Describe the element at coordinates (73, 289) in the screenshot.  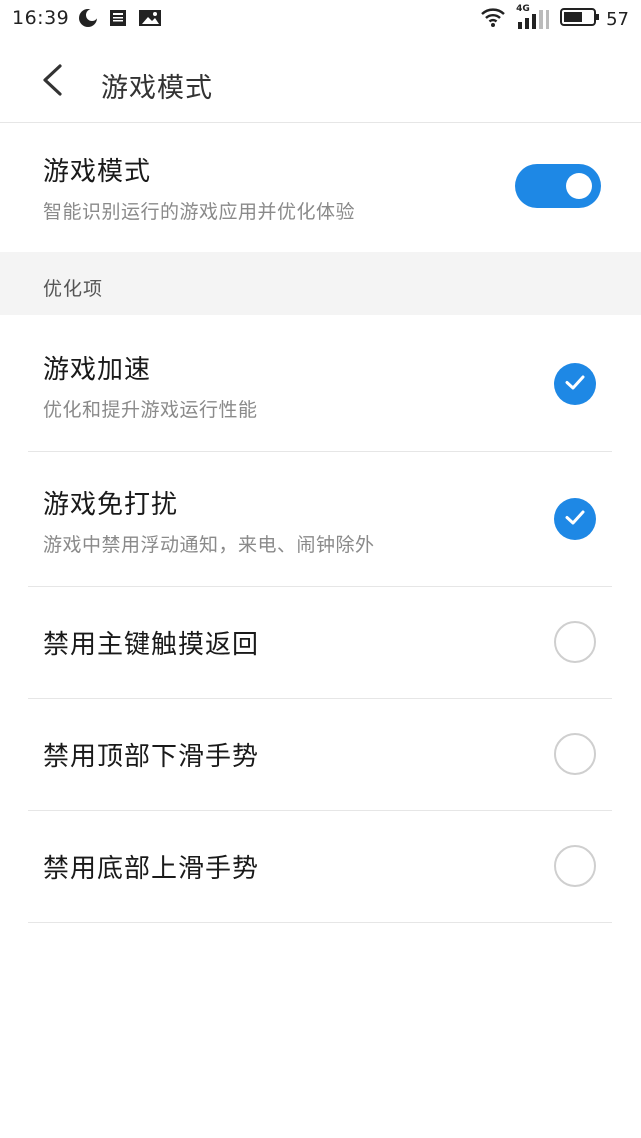
I see `section-header-label: 优化项` at that location.